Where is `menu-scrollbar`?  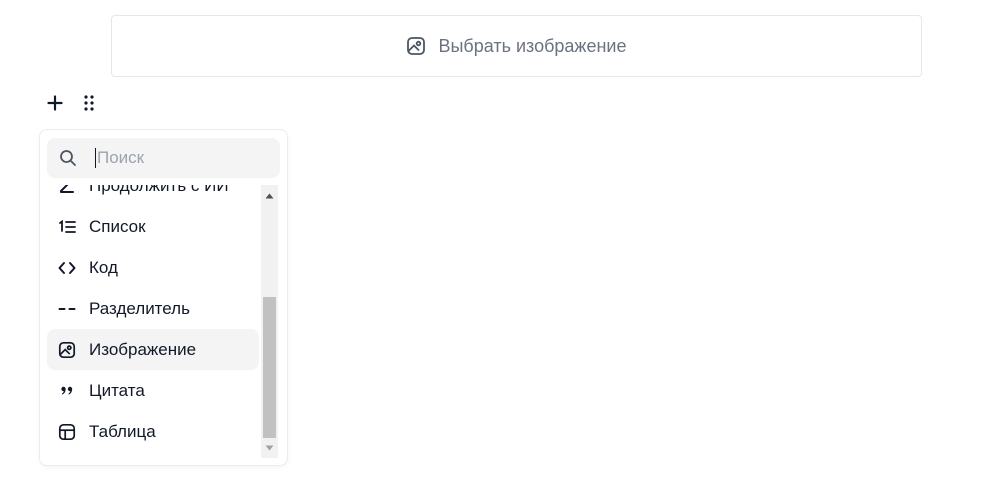
menu-scrollbar is located at coordinates (269, 321).